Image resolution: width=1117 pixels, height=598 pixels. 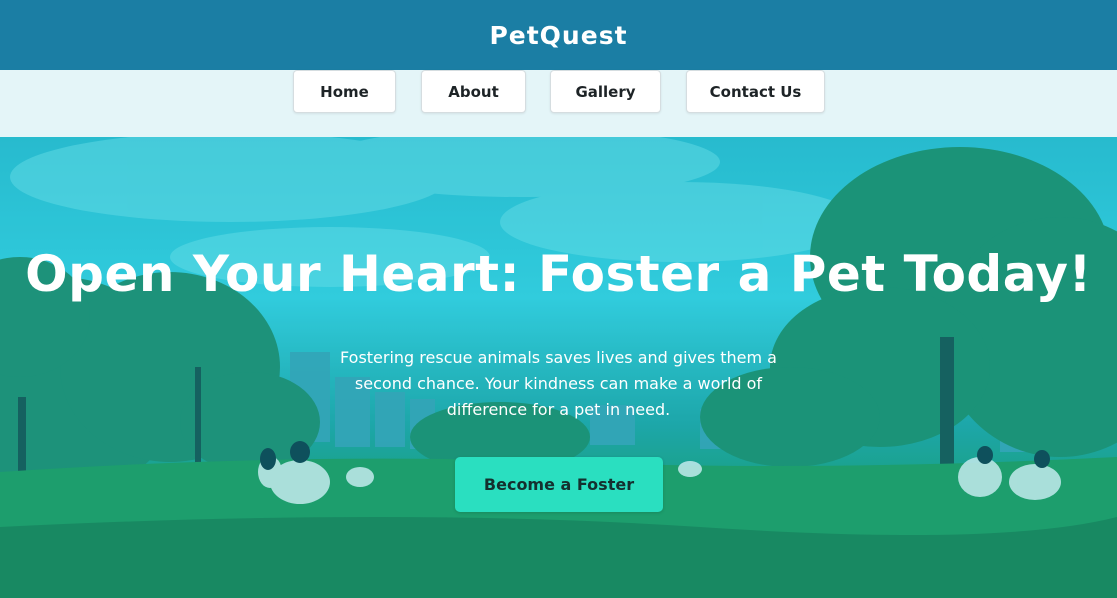 I want to click on site-header: PetQuest, so click(x=558, y=35).